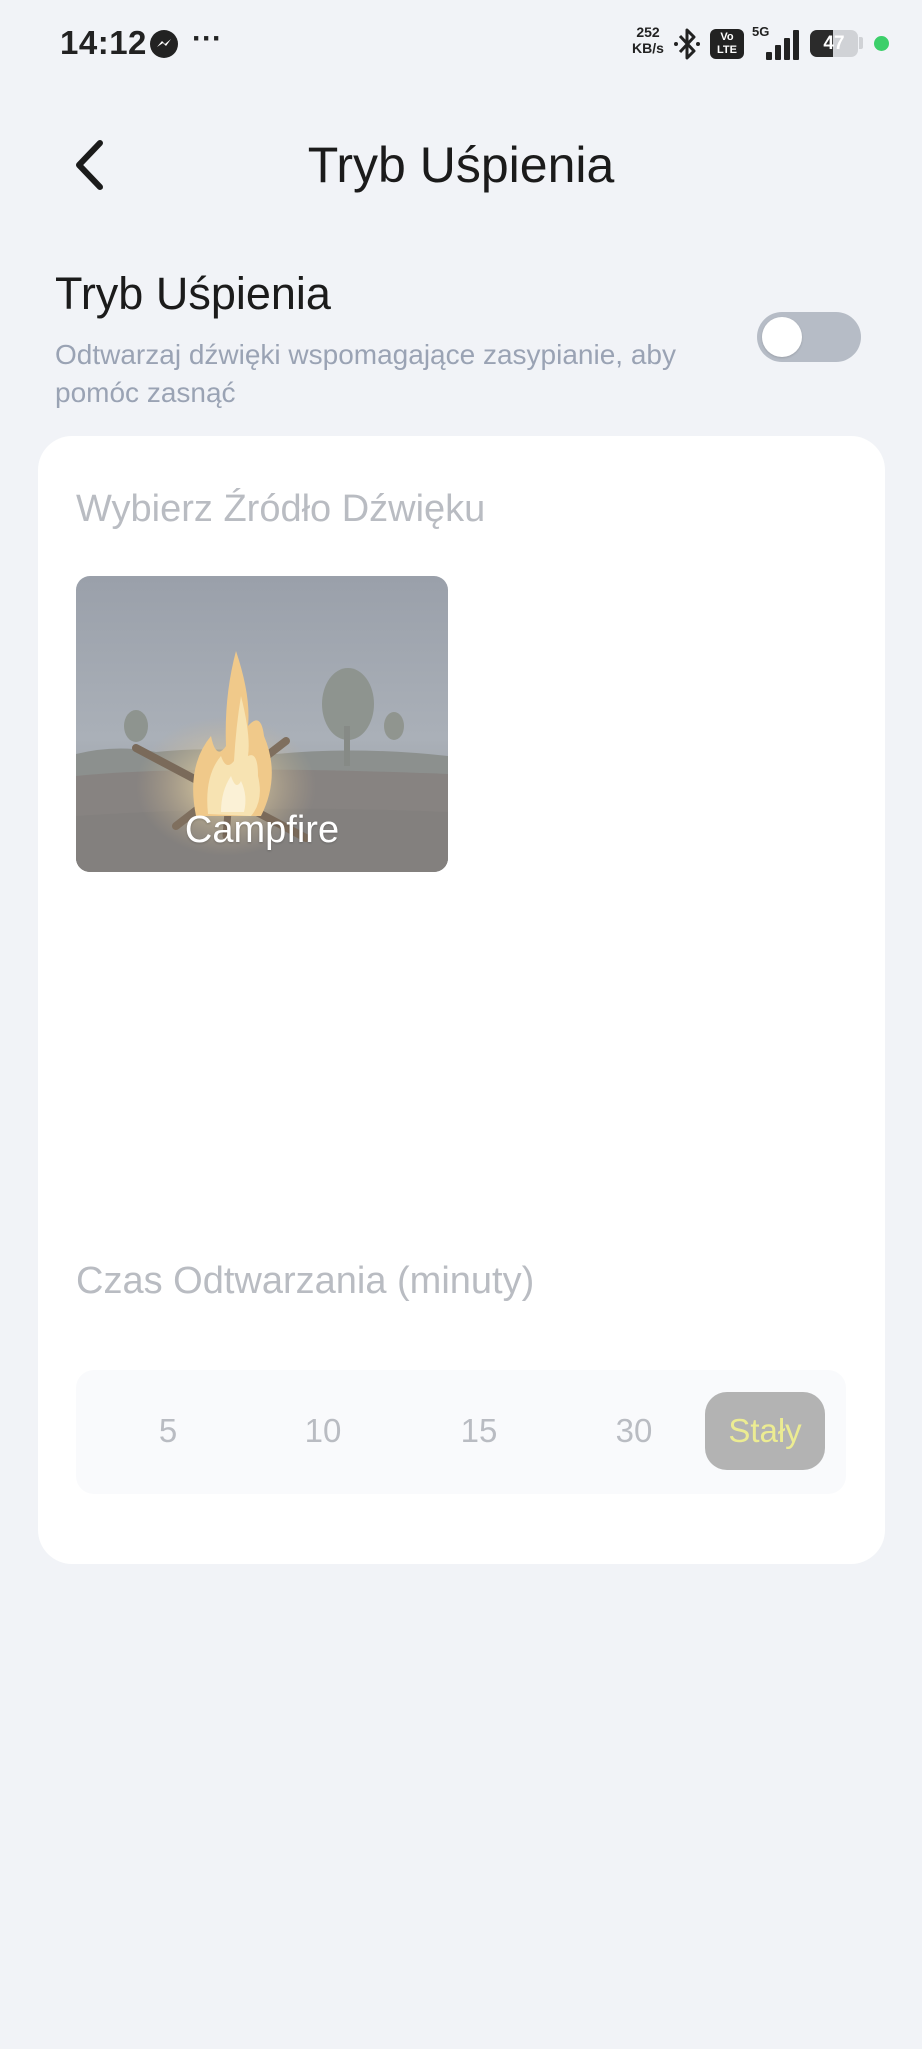 The width and height of the screenshot is (922, 2049). What do you see at coordinates (634, 1431) in the screenshot?
I see `duration-option-30: 30` at bounding box center [634, 1431].